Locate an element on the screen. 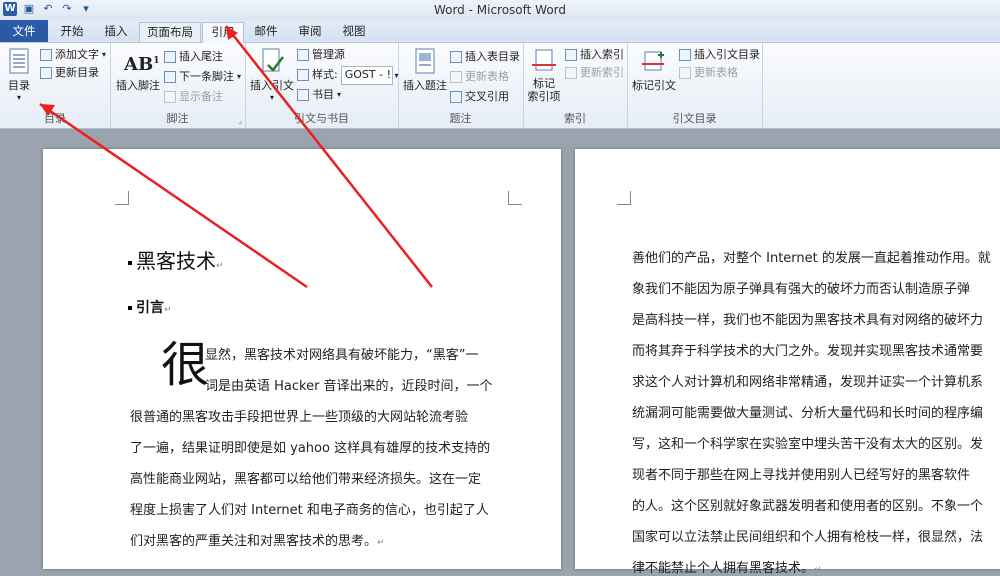  arrow-to-references-tab is located at coordinates (329, 156).